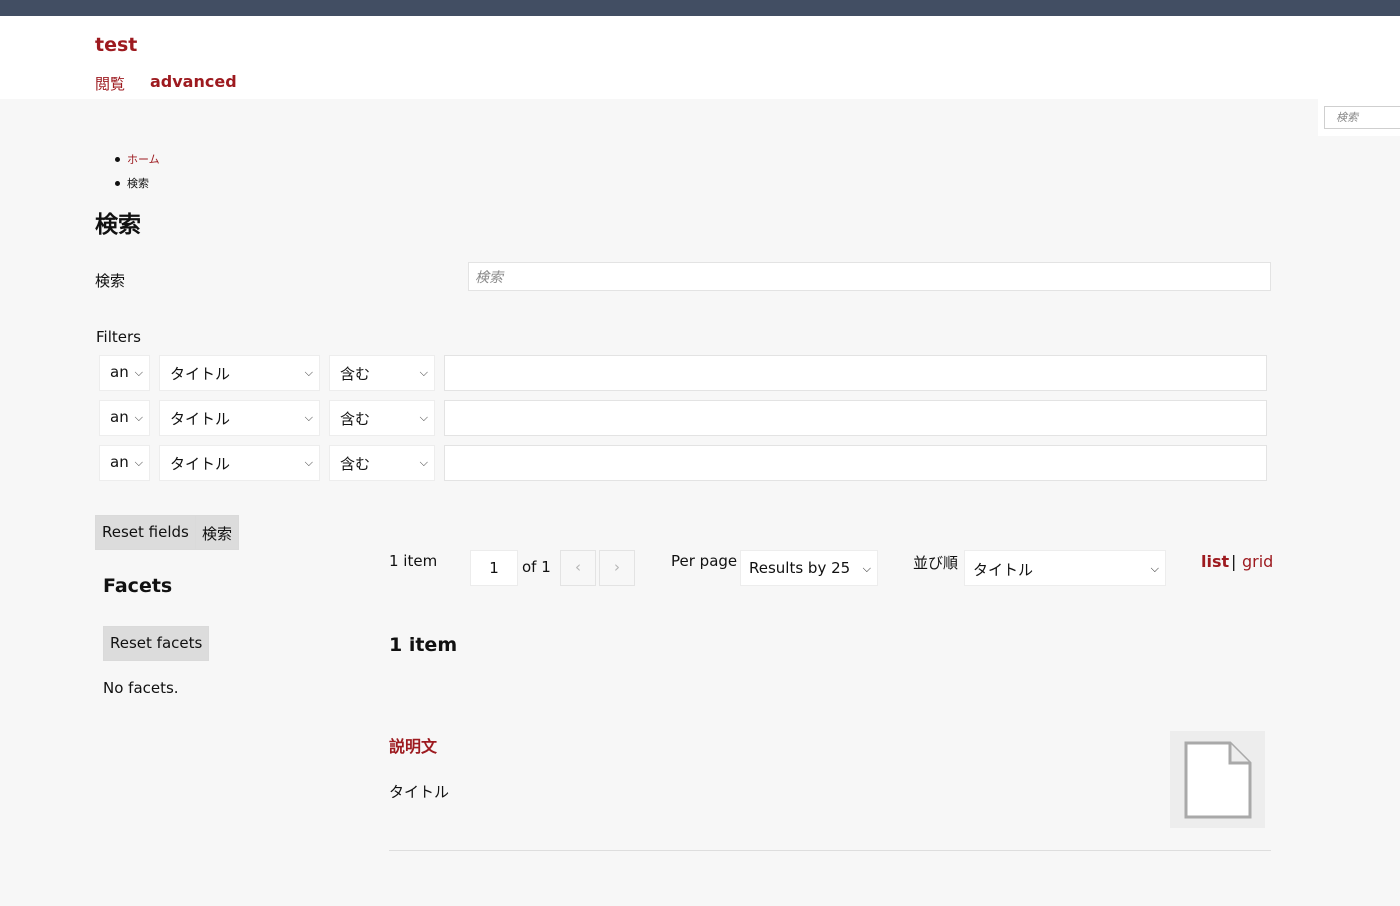  I want to click on chevron-right-icon: ›, so click(617, 567).